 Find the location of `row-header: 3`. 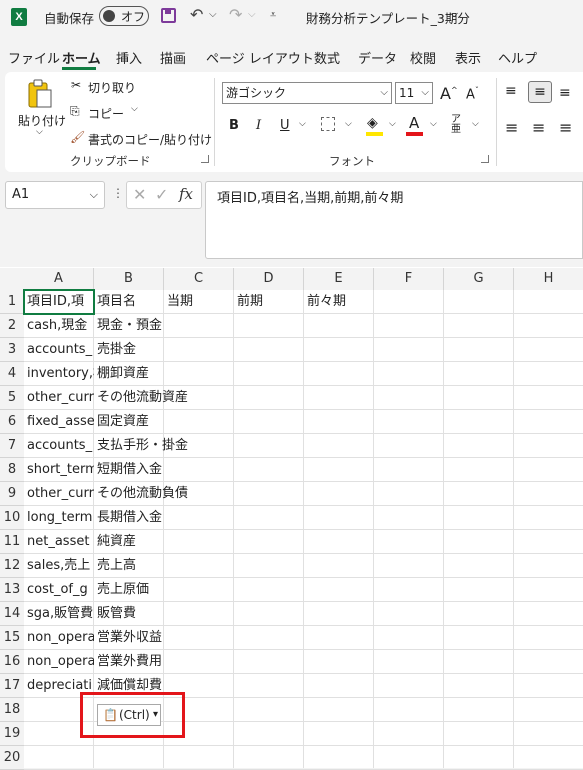

row-header: 3 is located at coordinates (12, 350).